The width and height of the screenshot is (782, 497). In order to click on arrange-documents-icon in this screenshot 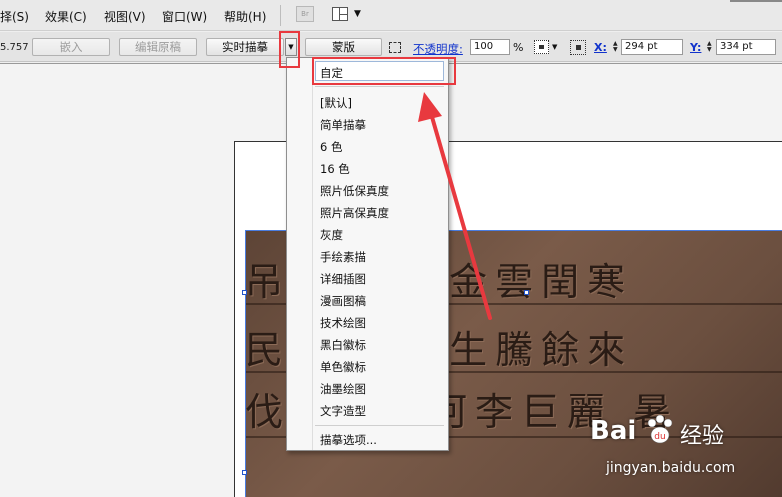, I will do `click(340, 14)`.